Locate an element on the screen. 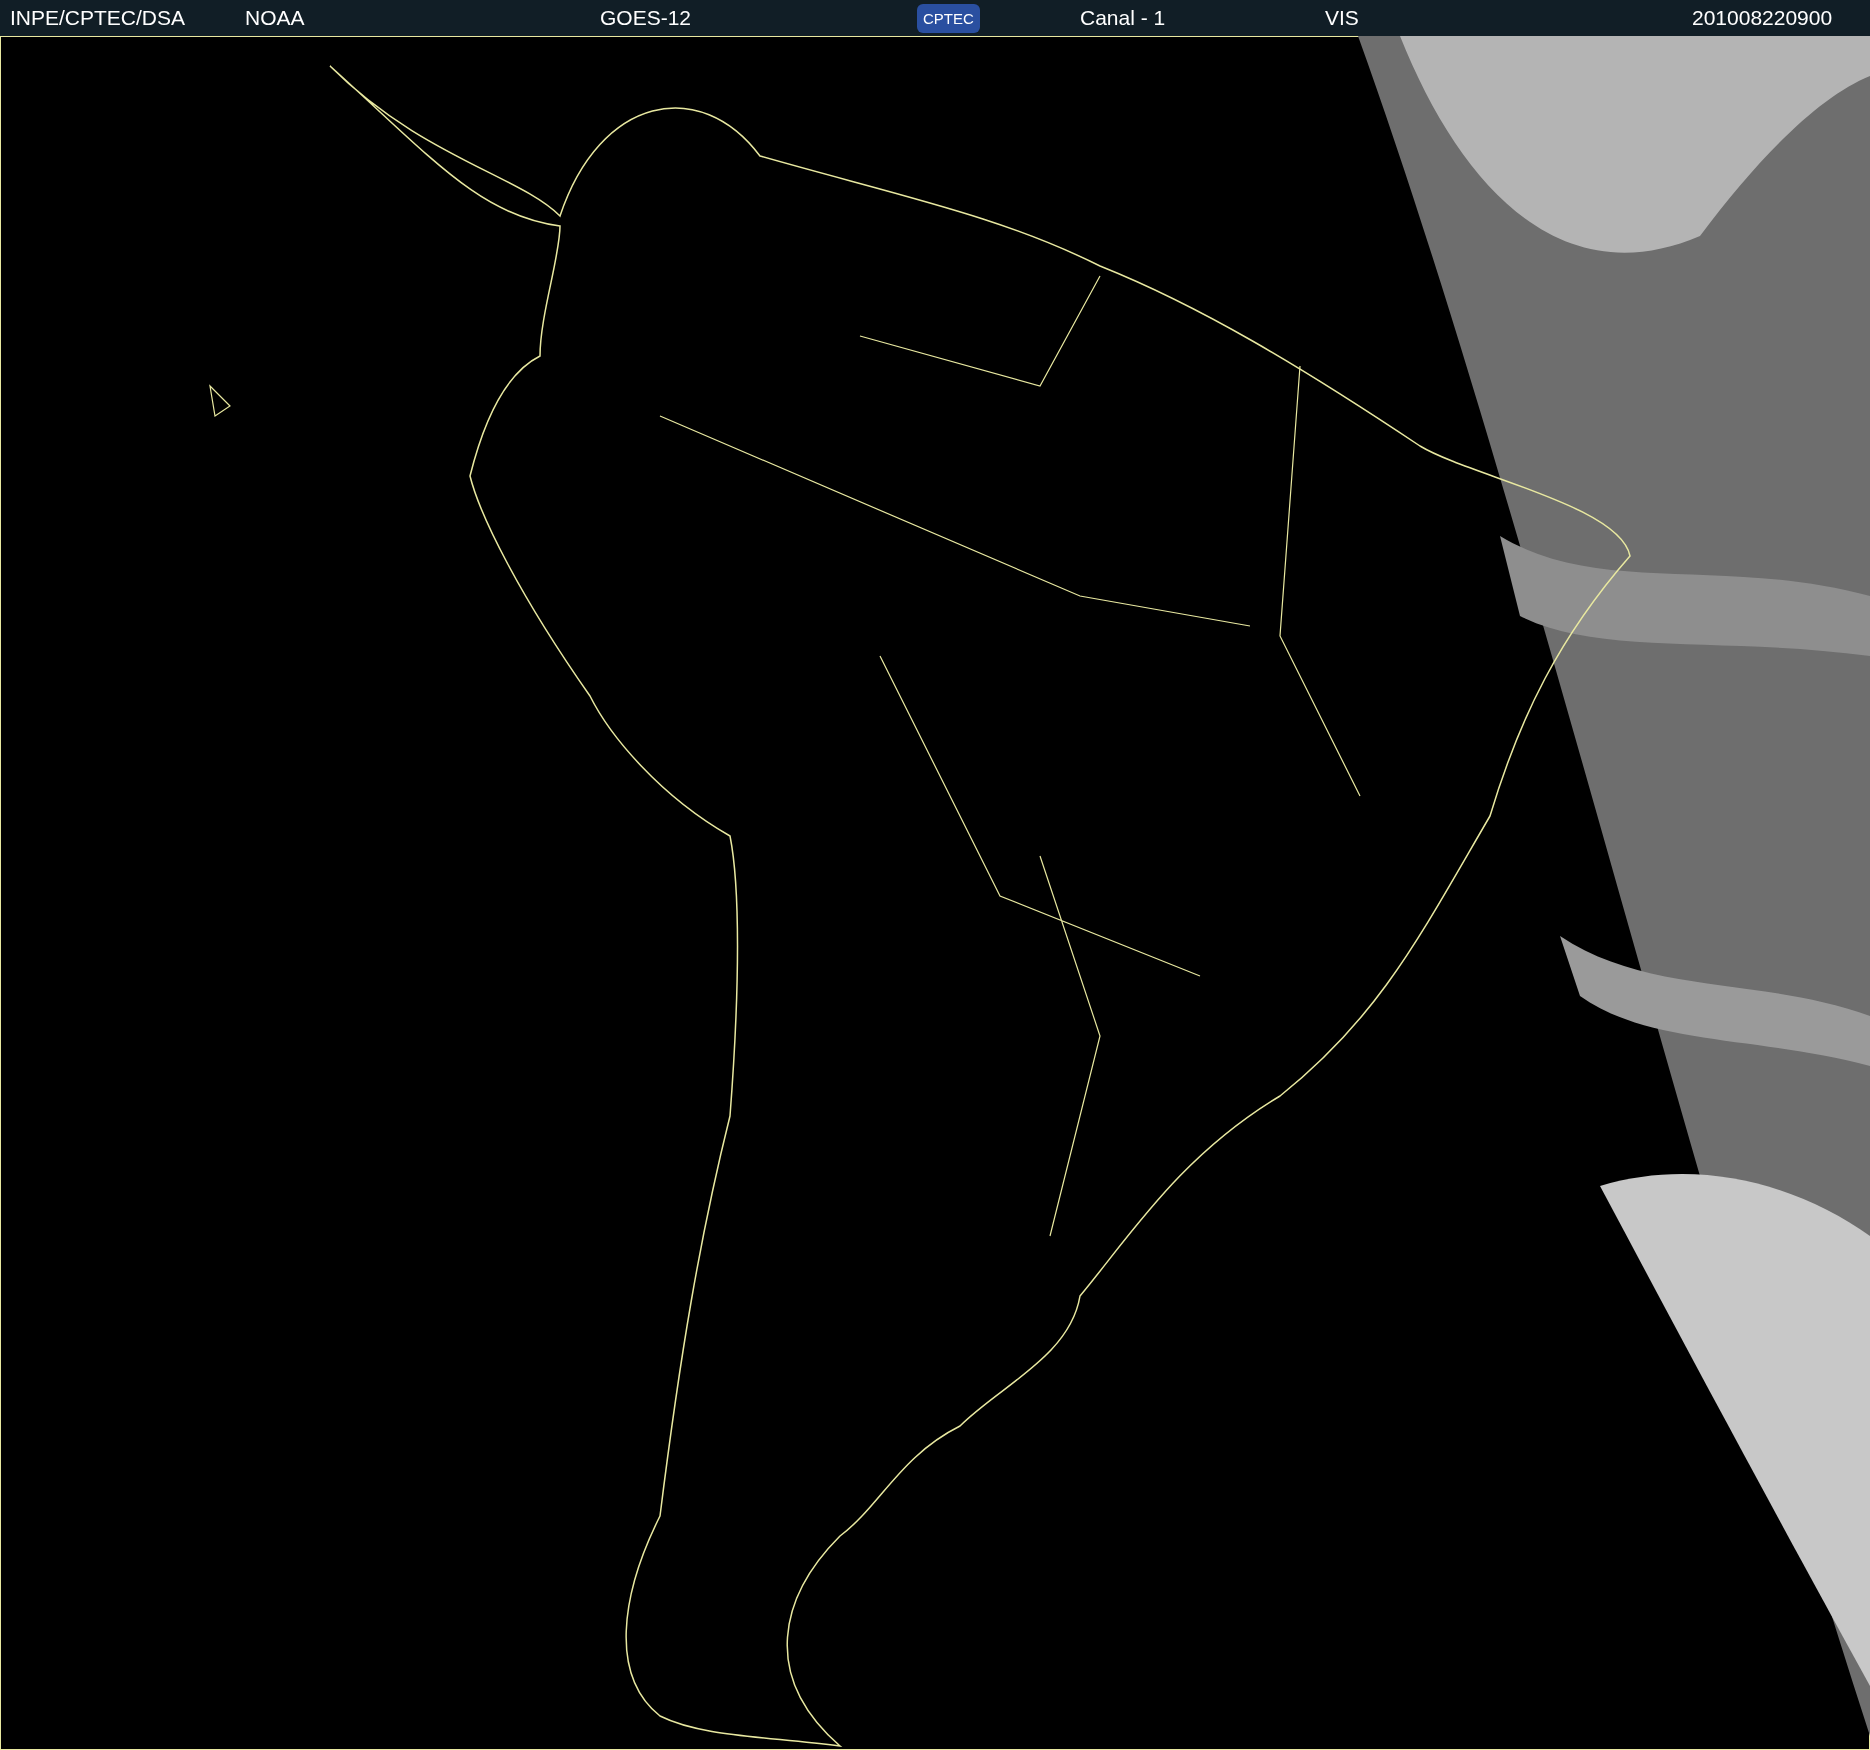 This screenshot has height=1750, width=1870. header-label: 201008220900 is located at coordinates (1762, 18).